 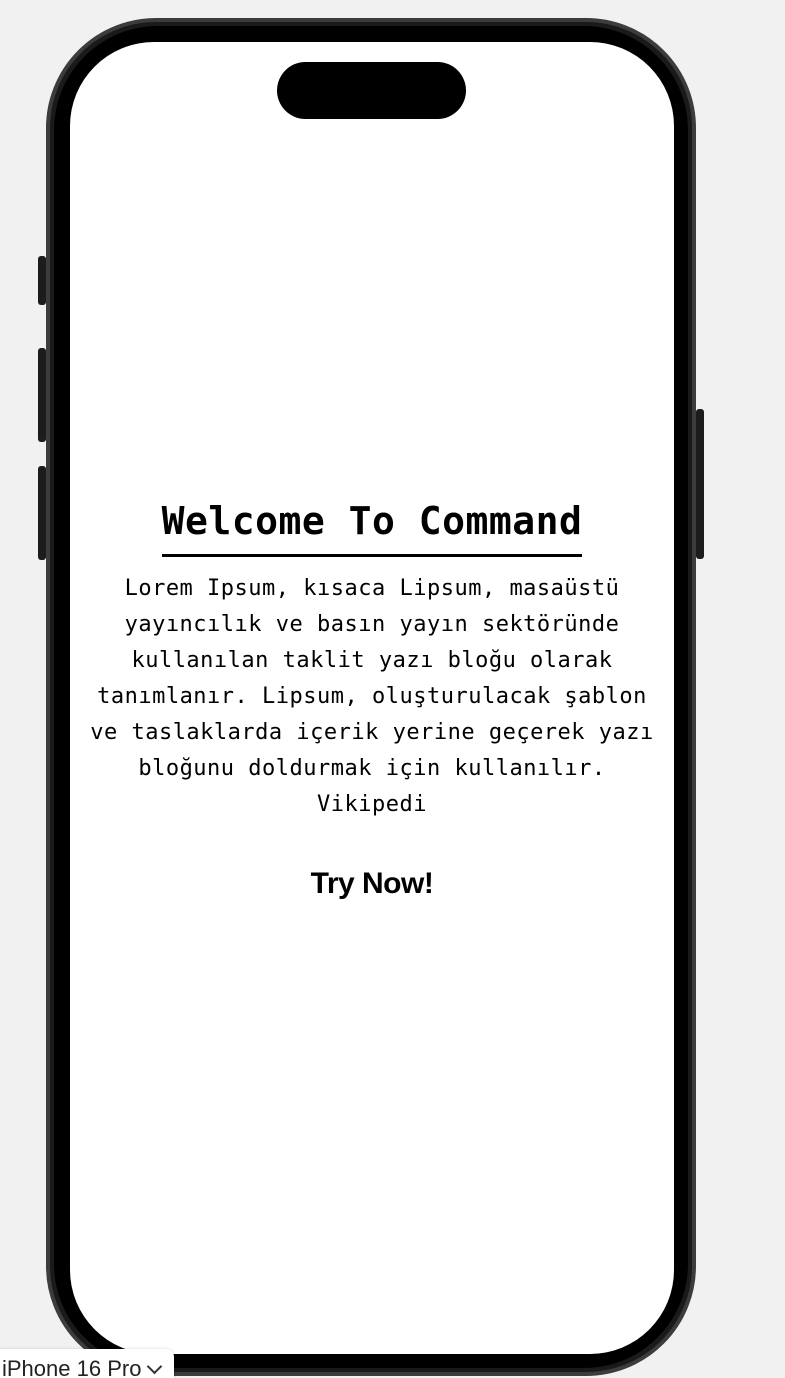 What do you see at coordinates (42, 395) in the screenshot?
I see `volume-up-button` at bounding box center [42, 395].